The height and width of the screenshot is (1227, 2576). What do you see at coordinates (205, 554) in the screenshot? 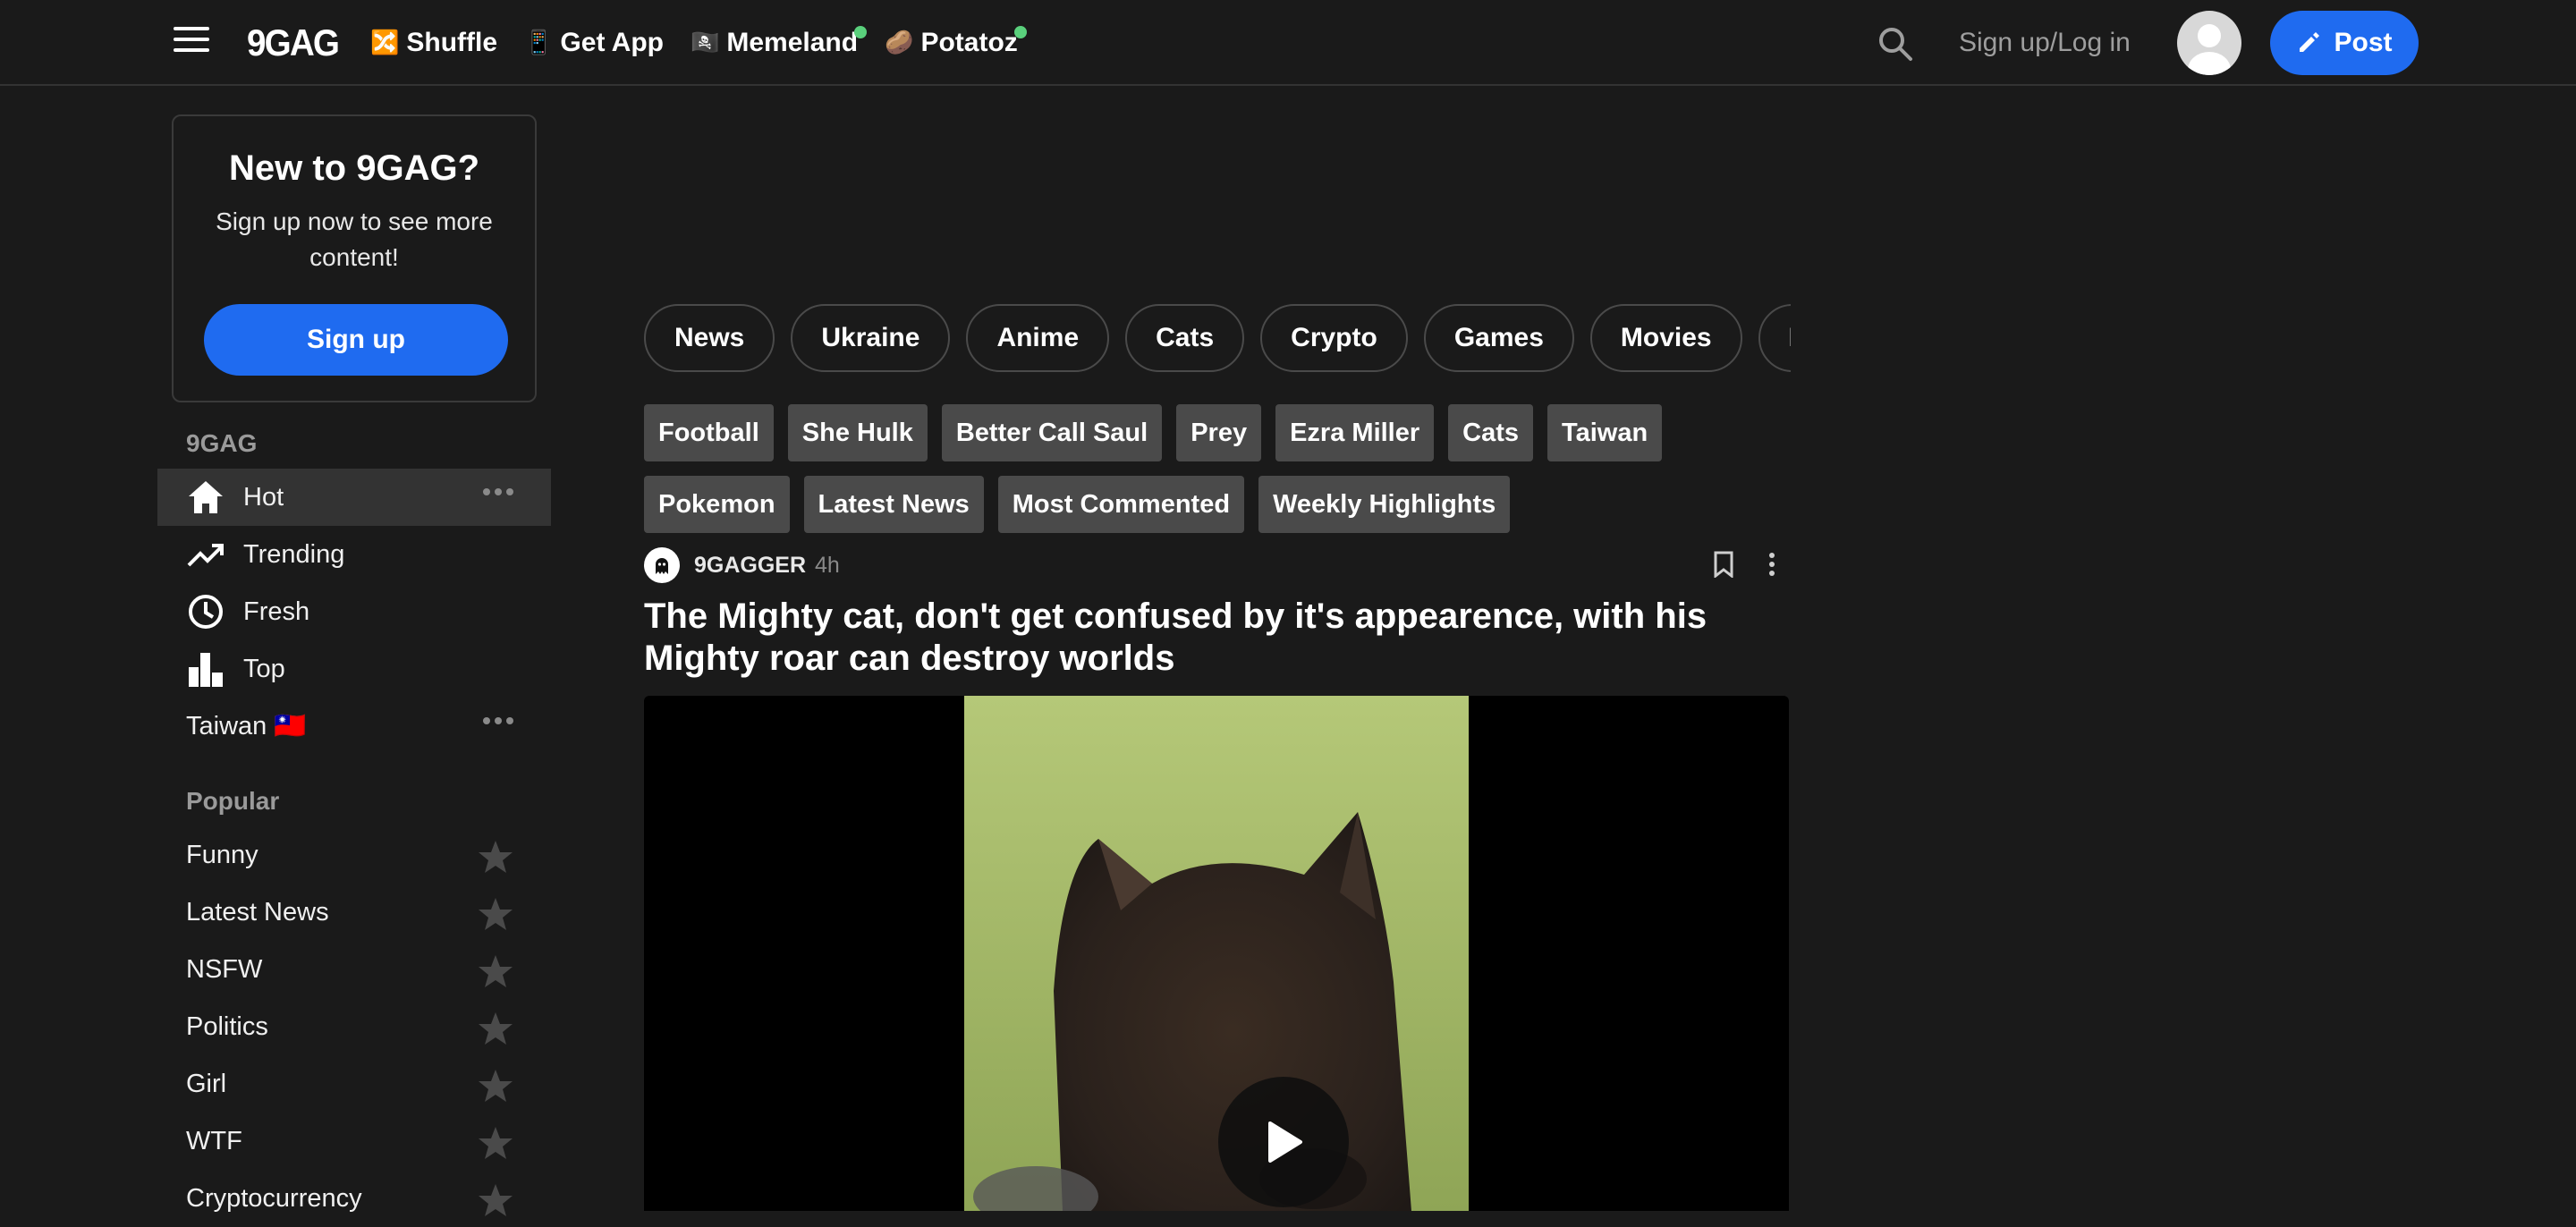
I see `trending-icon` at bounding box center [205, 554].